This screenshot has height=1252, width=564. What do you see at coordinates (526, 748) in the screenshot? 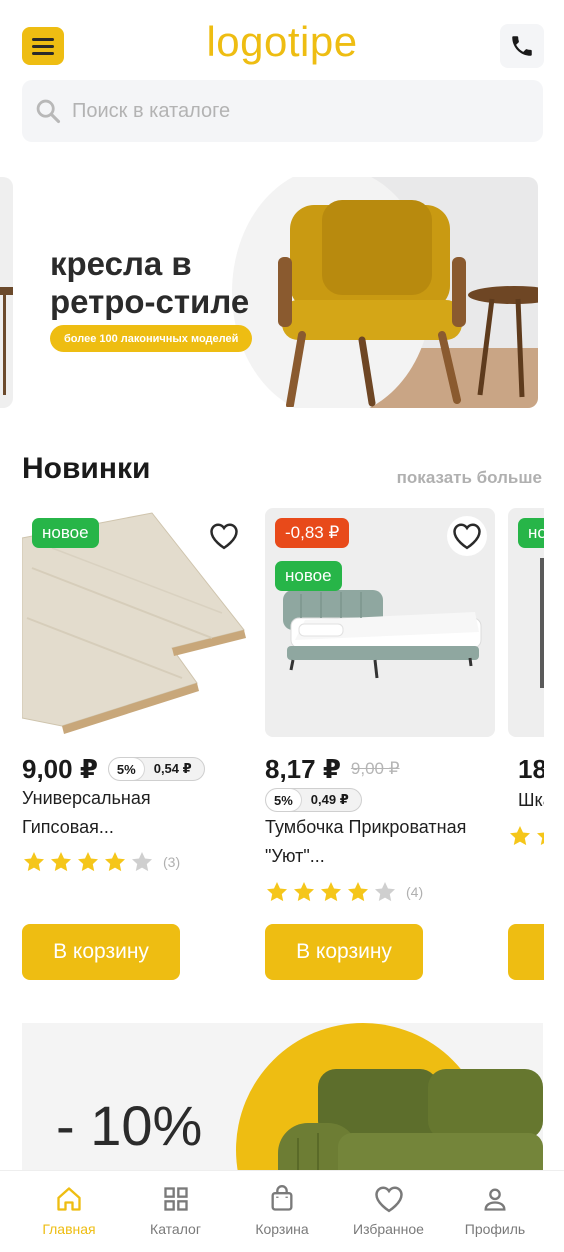
I see `product-card-clipped: новое 18, Шка` at bounding box center [526, 748].